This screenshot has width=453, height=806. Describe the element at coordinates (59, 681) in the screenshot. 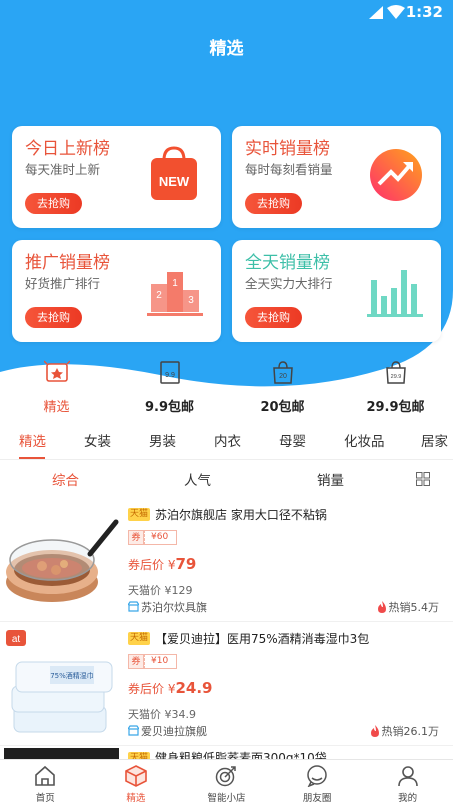

I see `wet-wipes-image: at 75%酒精湿巾` at that location.